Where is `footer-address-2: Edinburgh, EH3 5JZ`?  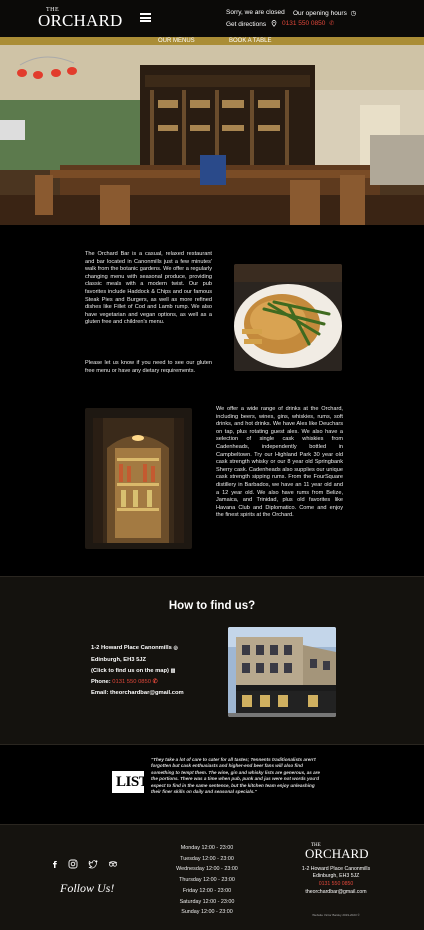 footer-address-2: Edinburgh, EH3 5JZ is located at coordinates (336, 876).